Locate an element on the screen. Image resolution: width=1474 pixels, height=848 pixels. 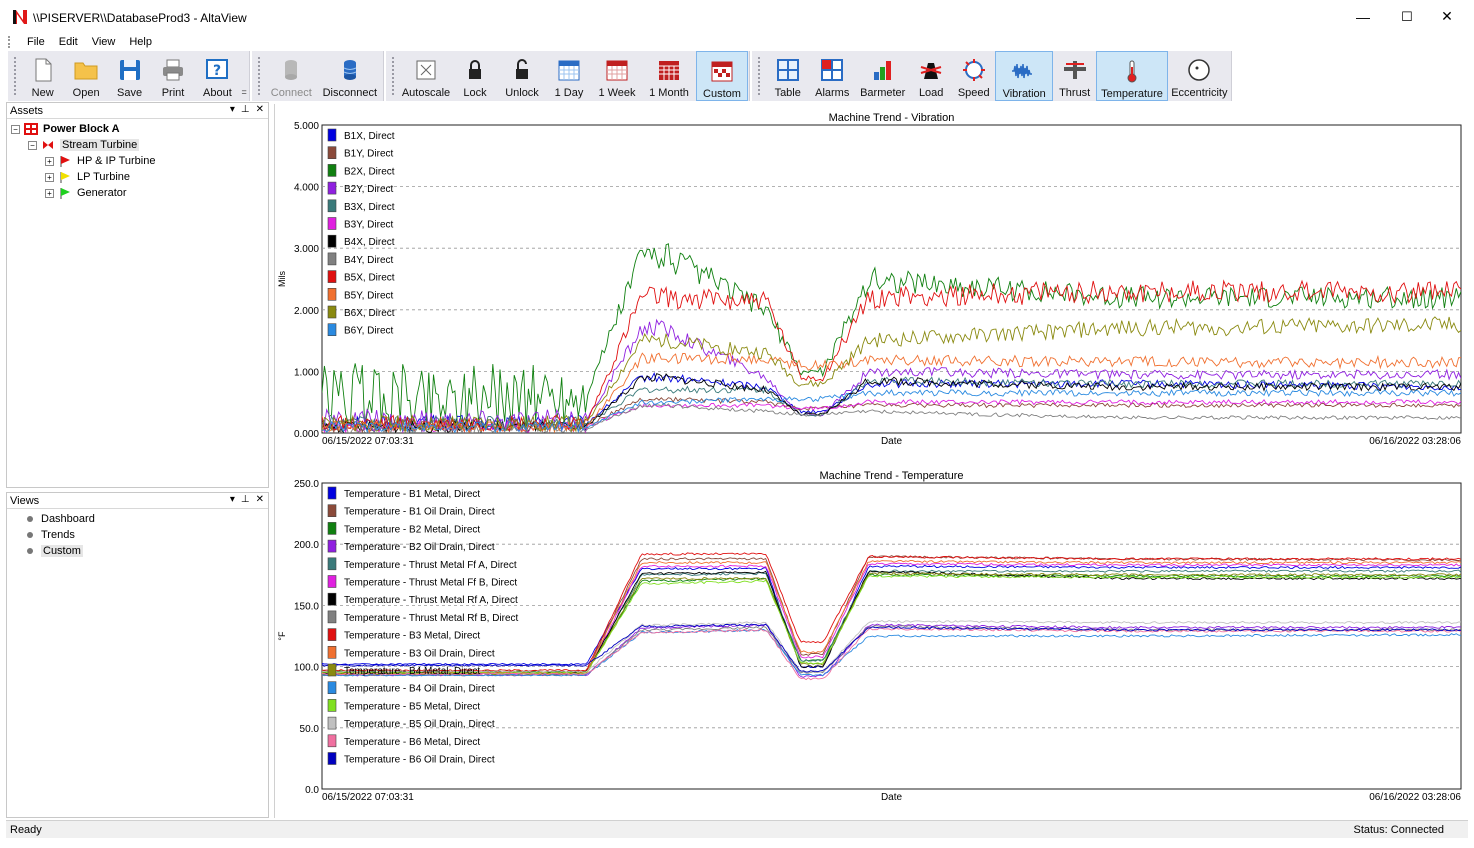
connect-button: Connect is located at coordinates (291, 76).